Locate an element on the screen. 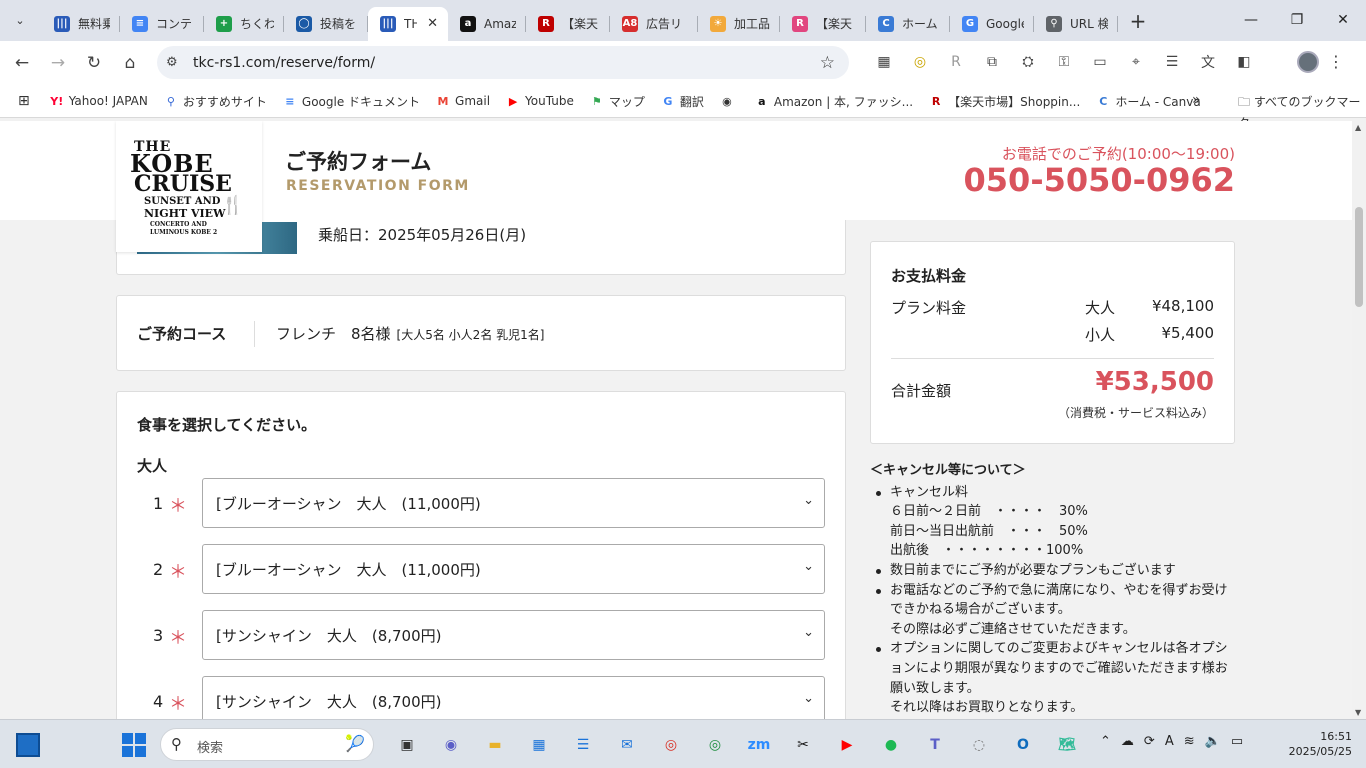  store-icon: ▦ is located at coordinates (539, 745).